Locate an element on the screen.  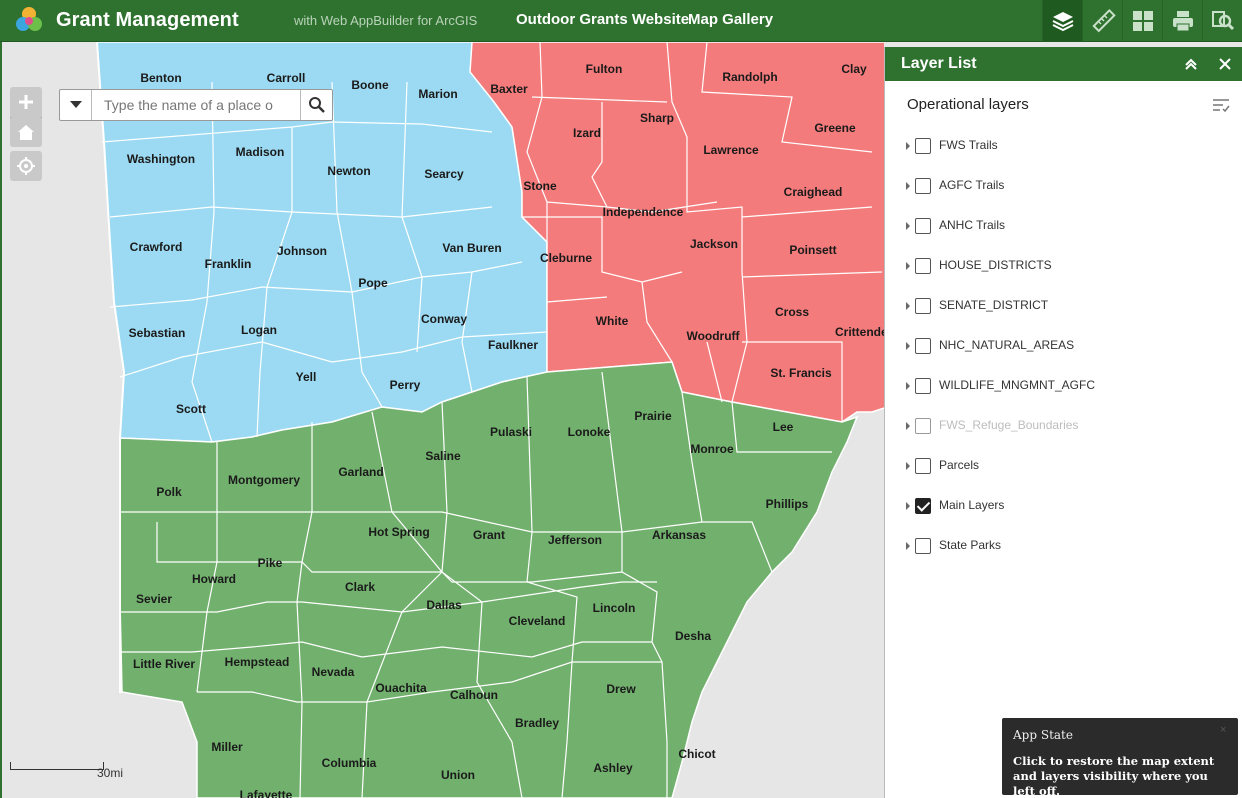
layer-item-fws-trails: FWS Trails is located at coordinates (1063, 146).